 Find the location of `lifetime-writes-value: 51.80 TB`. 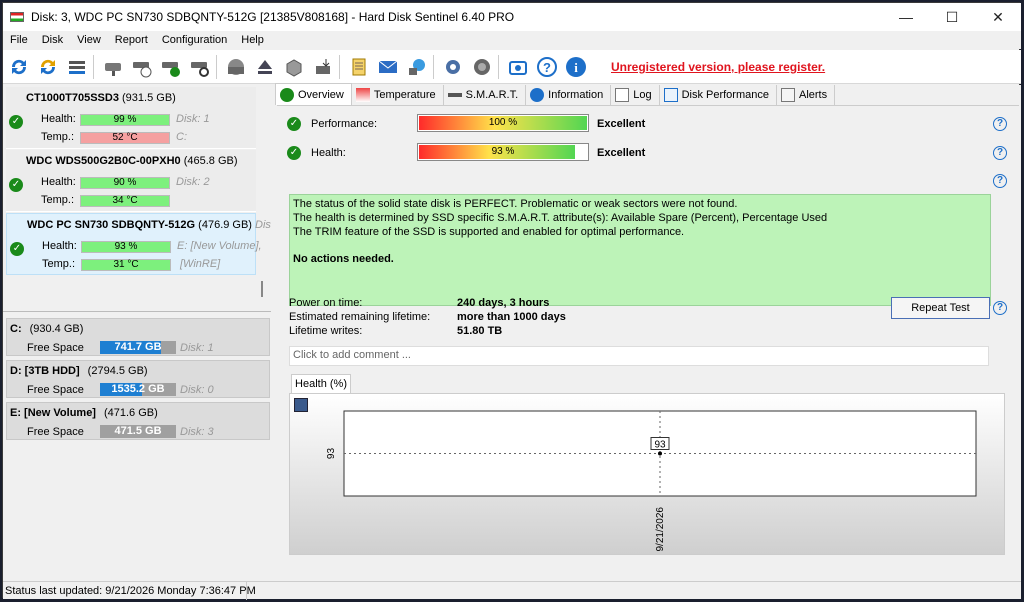

lifetime-writes-value: 51.80 TB is located at coordinates (480, 331).